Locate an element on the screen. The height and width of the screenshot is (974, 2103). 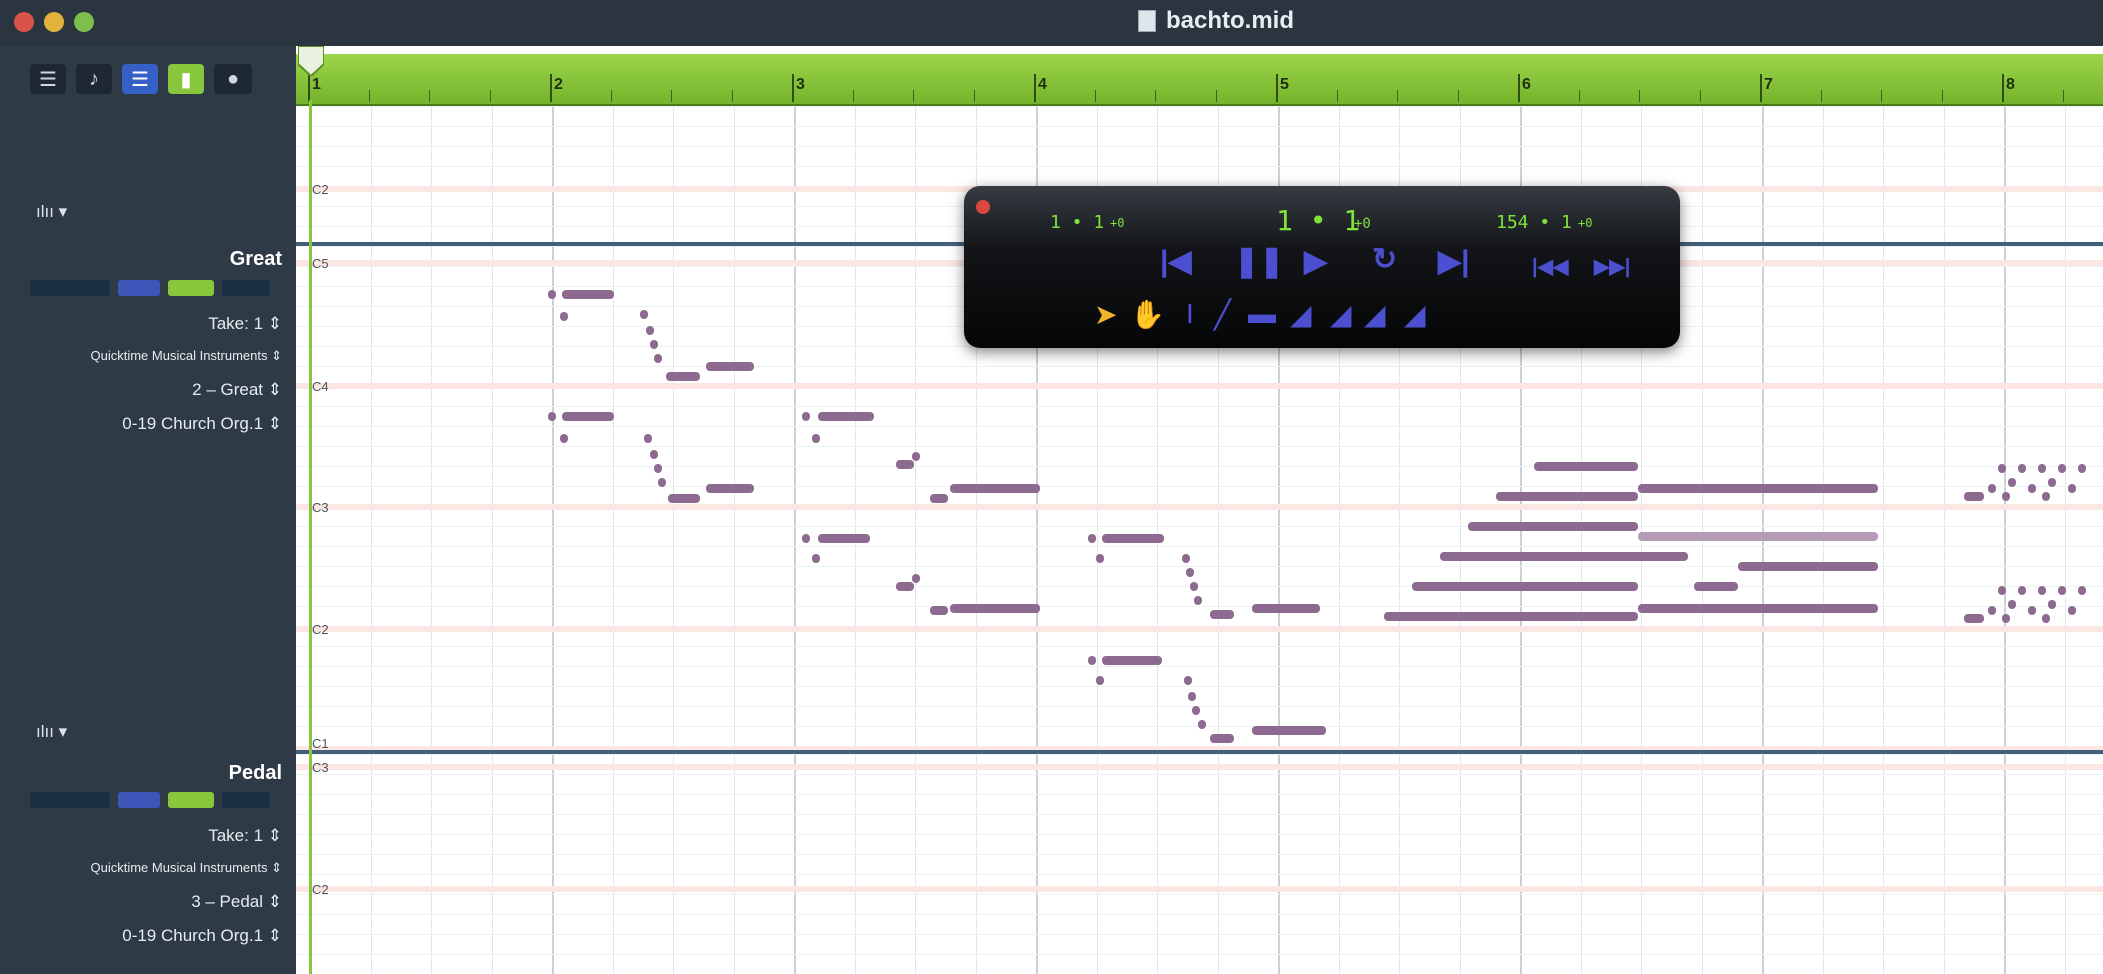
transport-close-button is located at coordinates (983, 207).